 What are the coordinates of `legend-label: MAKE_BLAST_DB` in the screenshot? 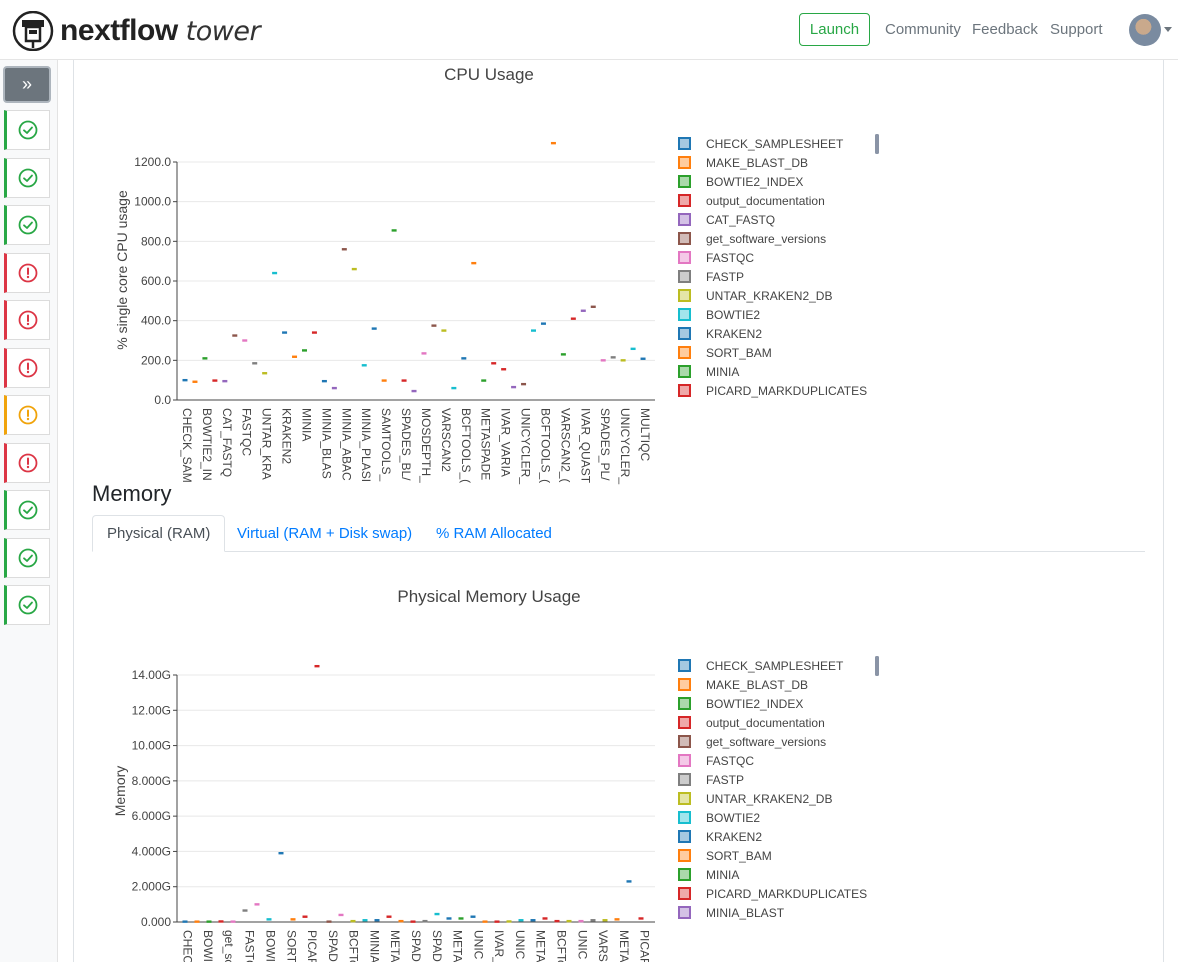 It's located at (757, 685).